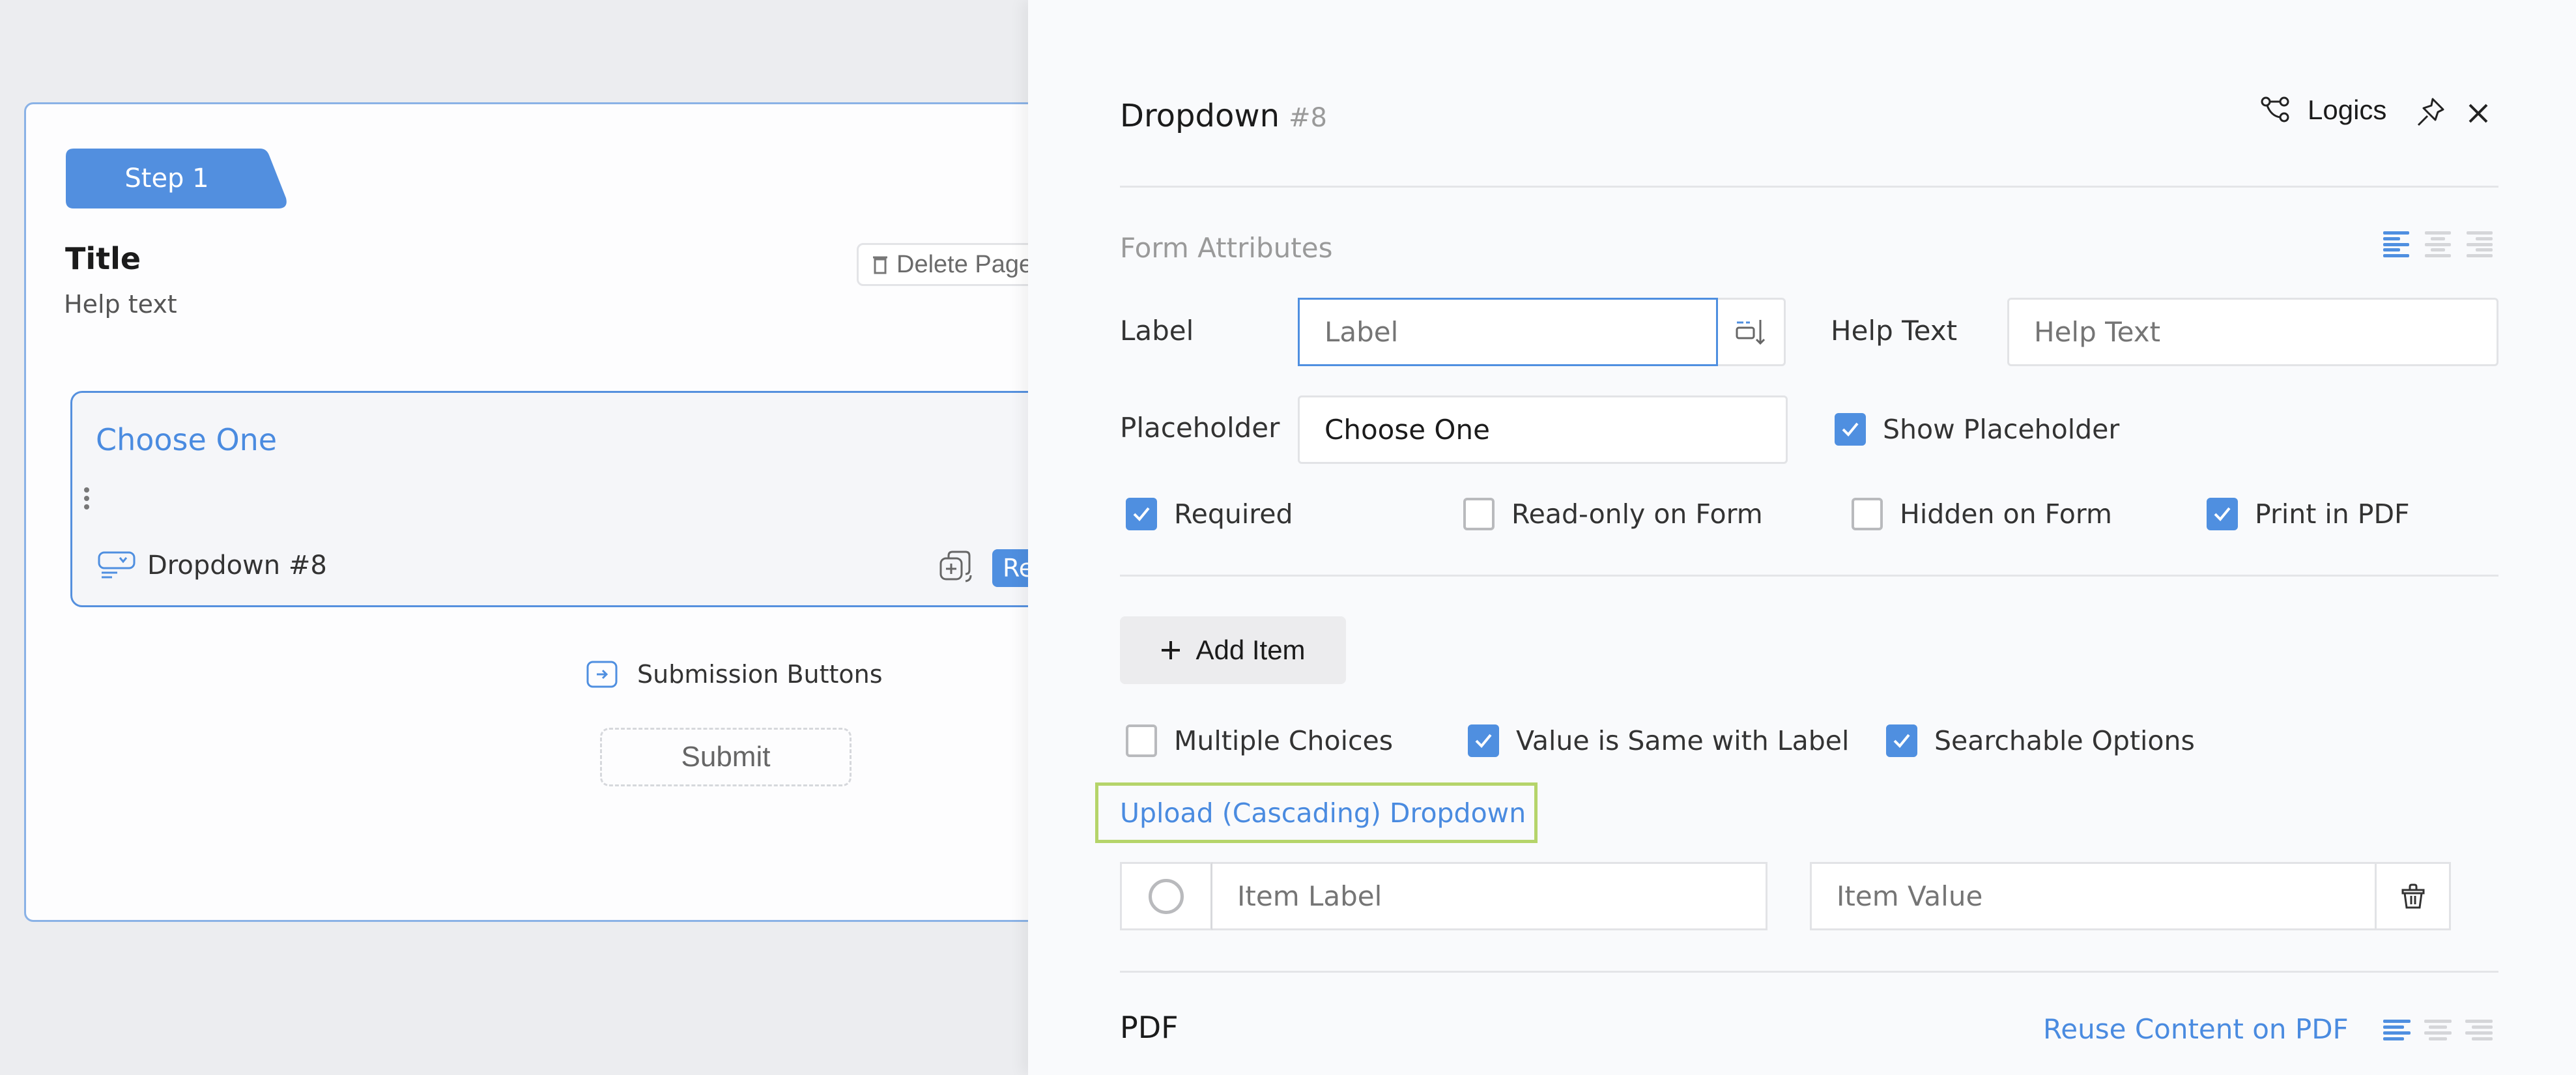  What do you see at coordinates (965, 264) in the screenshot?
I see `delete-page-label: Delete Page` at bounding box center [965, 264].